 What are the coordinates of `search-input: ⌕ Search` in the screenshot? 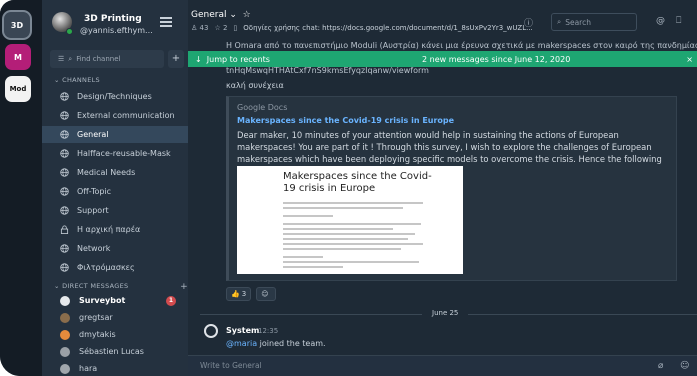 It's located at (594, 22).